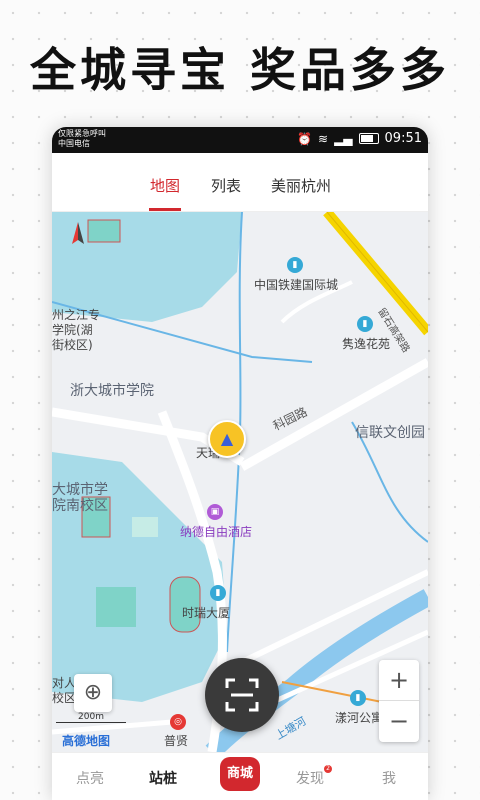 This screenshot has height=800, width=480. What do you see at coordinates (328, 769) in the screenshot?
I see `discover-badge: 2` at bounding box center [328, 769].